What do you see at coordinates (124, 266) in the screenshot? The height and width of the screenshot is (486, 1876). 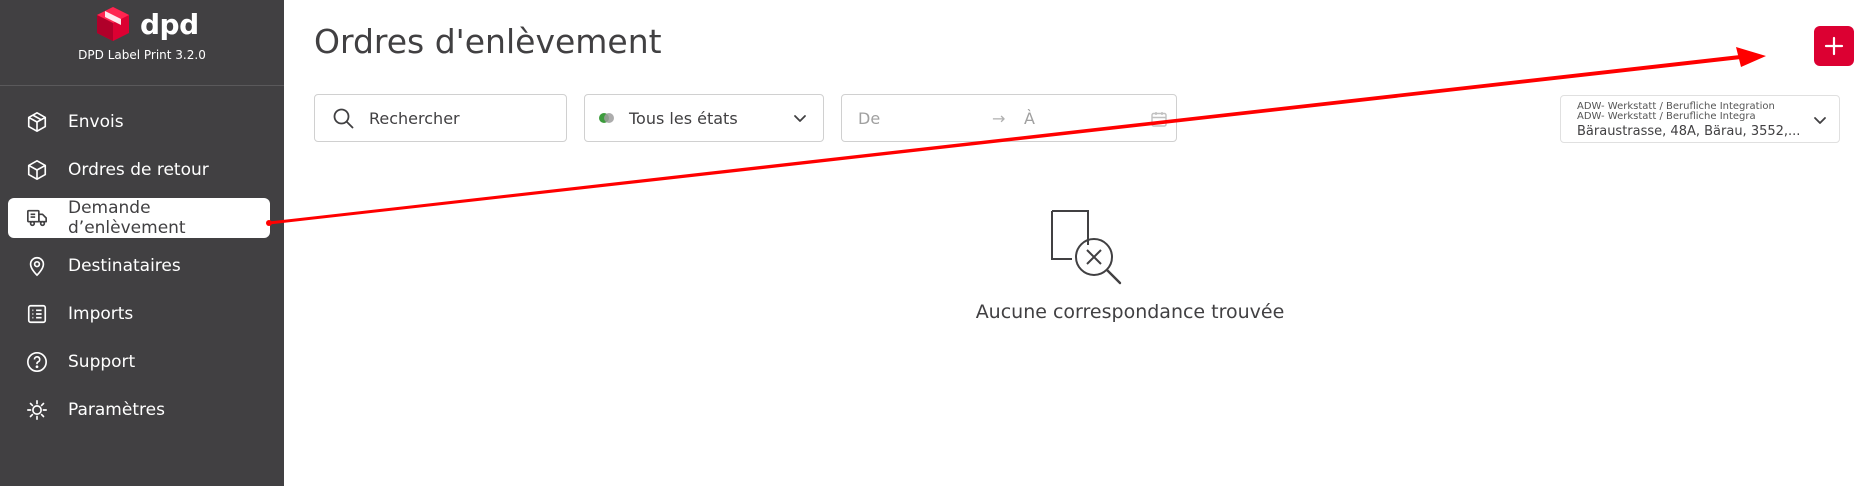 I see `sidebar-item-label: Destinataires` at bounding box center [124, 266].